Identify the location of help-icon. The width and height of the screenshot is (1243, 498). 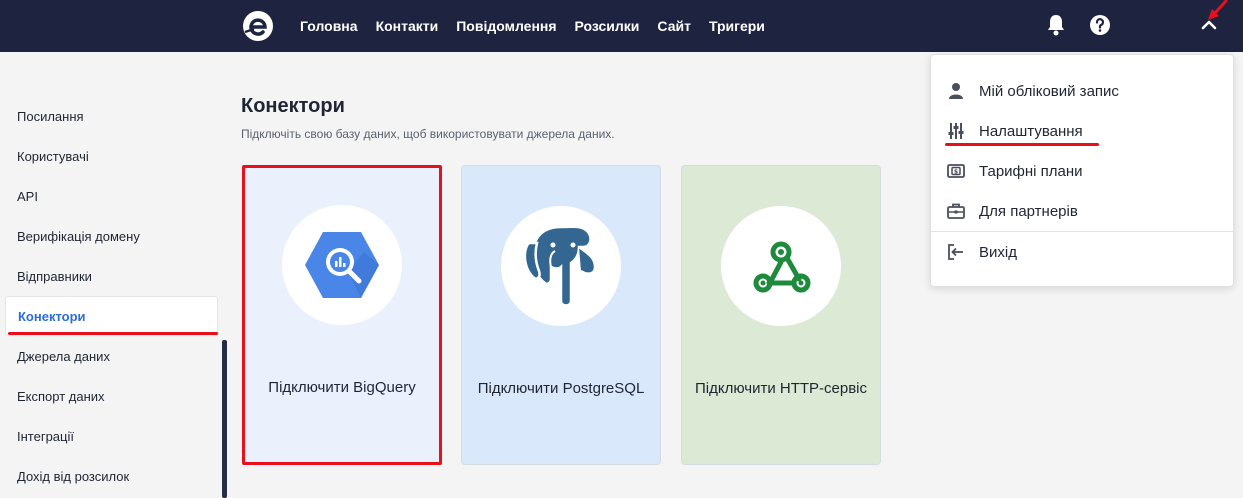
(1100, 25).